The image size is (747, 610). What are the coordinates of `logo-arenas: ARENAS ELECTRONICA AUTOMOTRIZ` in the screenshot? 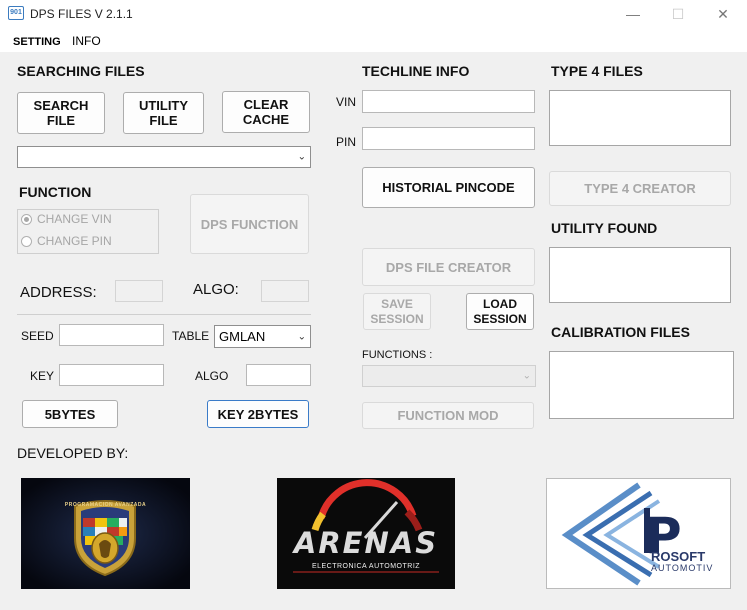 It's located at (366, 533).